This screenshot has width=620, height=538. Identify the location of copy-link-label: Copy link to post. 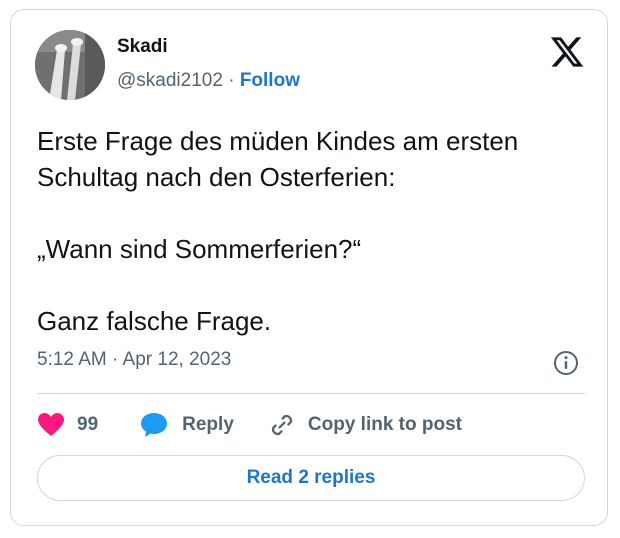
(384, 424).